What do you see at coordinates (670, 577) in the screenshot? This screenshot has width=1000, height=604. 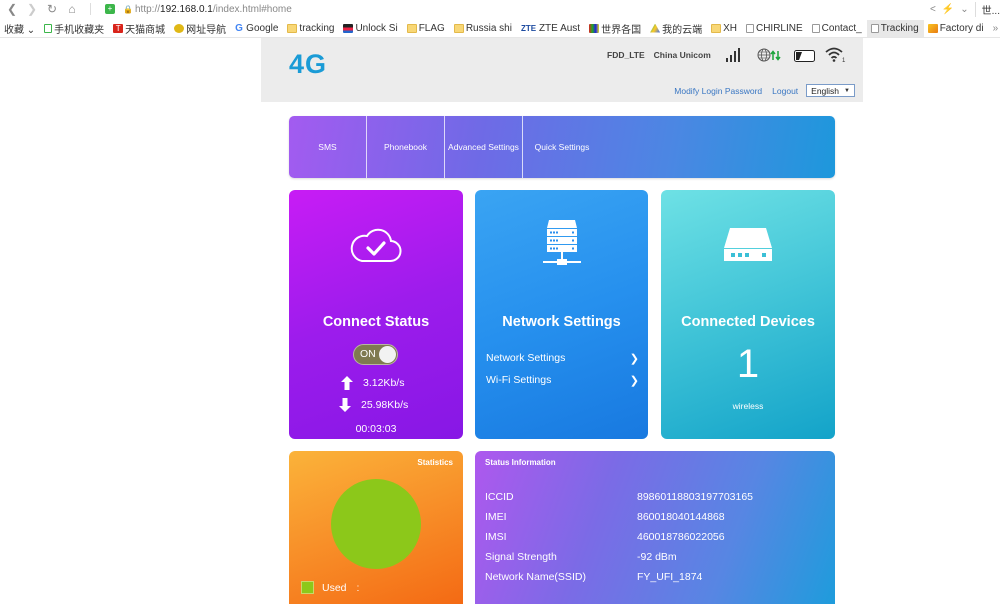 I see `status-value: FY_UFI_1874` at bounding box center [670, 577].